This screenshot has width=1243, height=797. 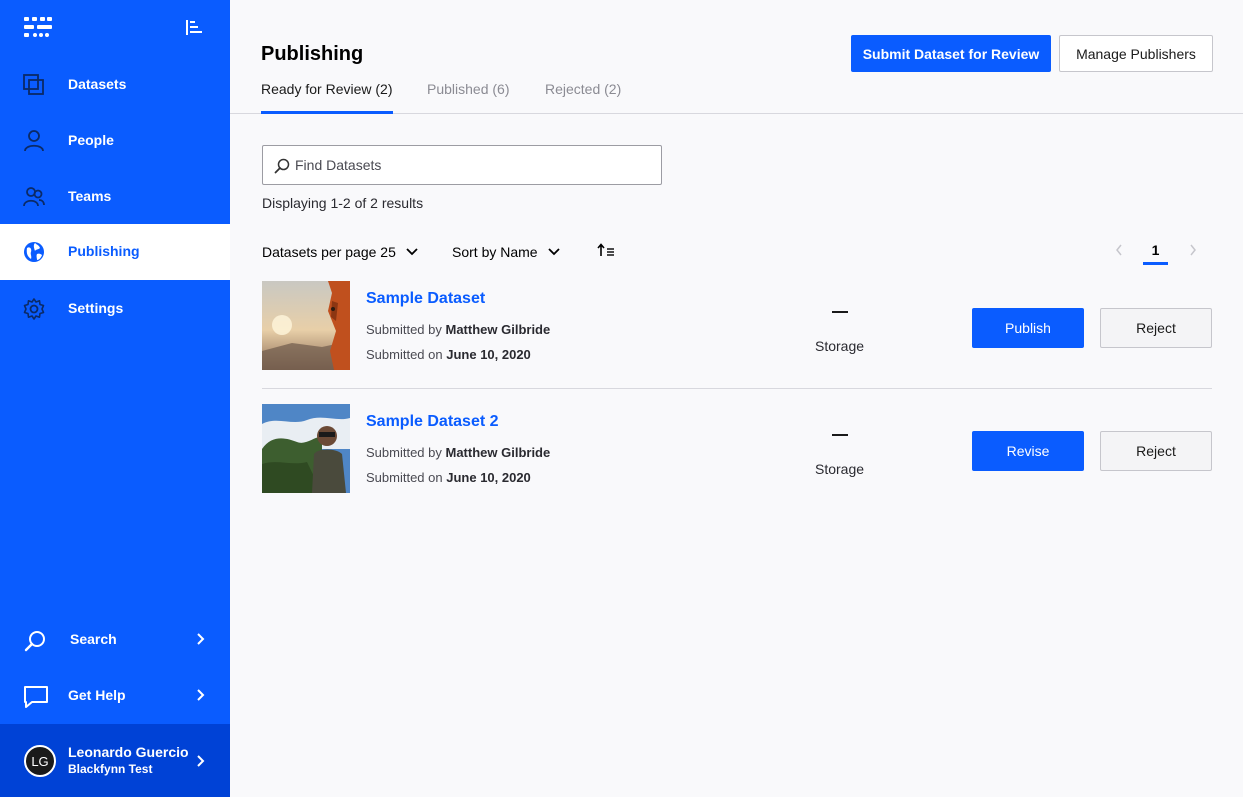 What do you see at coordinates (1028, 328) in the screenshot?
I see `publish-button: Publish` at bounding box center [1028, 328].